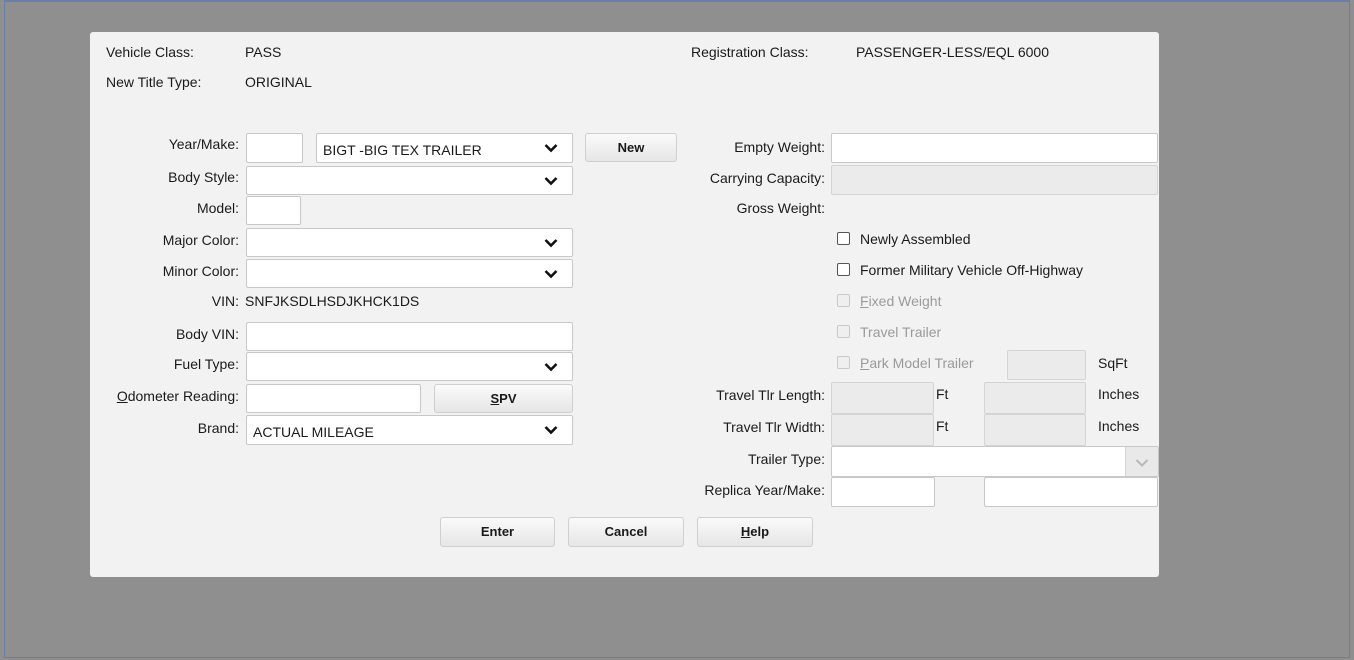 Image resolution: width=1354 pixels, height=660 pixels. What do you see at coordinates (1035, 430) in the screenshot?
I see `travel-tlr-width-inches-input` at bounding box center [1035, 430].